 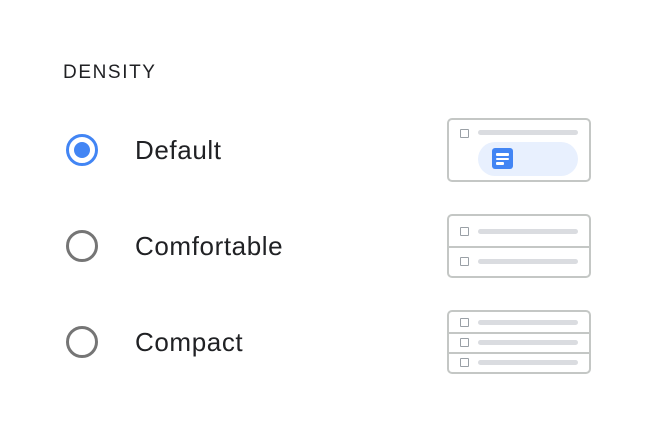 I want to click on preview-default, so click(x=519, y=150).